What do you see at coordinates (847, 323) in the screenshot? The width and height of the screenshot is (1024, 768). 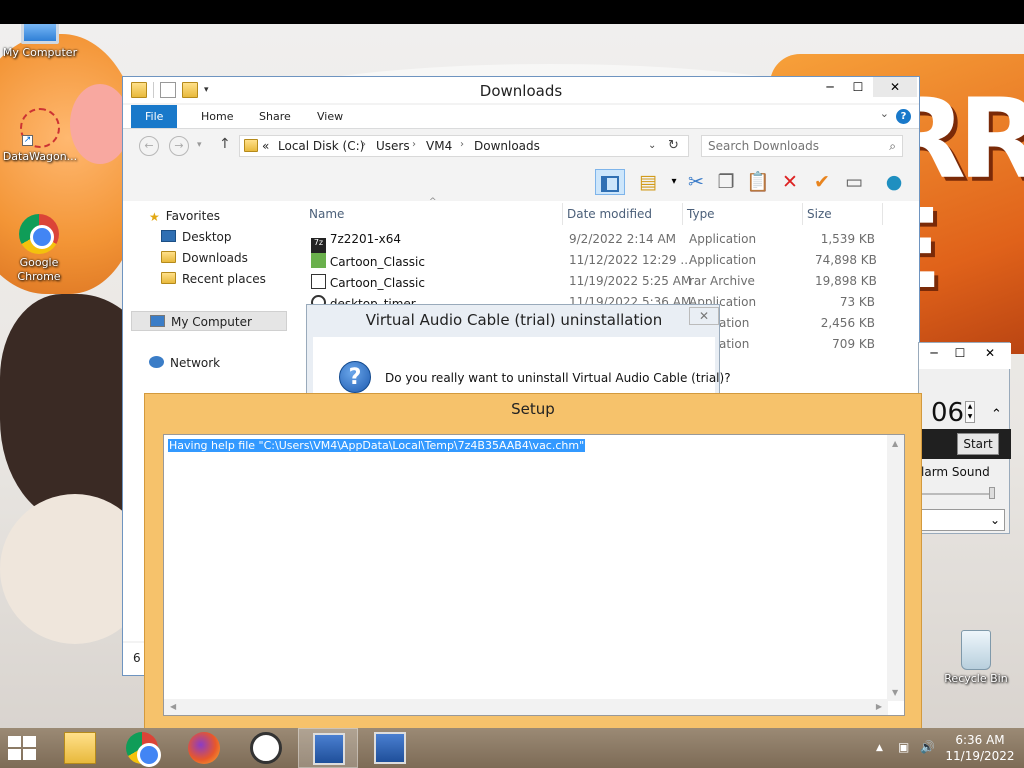 I see `file-size: 2,456 KB` at bounding box center [847, 323].